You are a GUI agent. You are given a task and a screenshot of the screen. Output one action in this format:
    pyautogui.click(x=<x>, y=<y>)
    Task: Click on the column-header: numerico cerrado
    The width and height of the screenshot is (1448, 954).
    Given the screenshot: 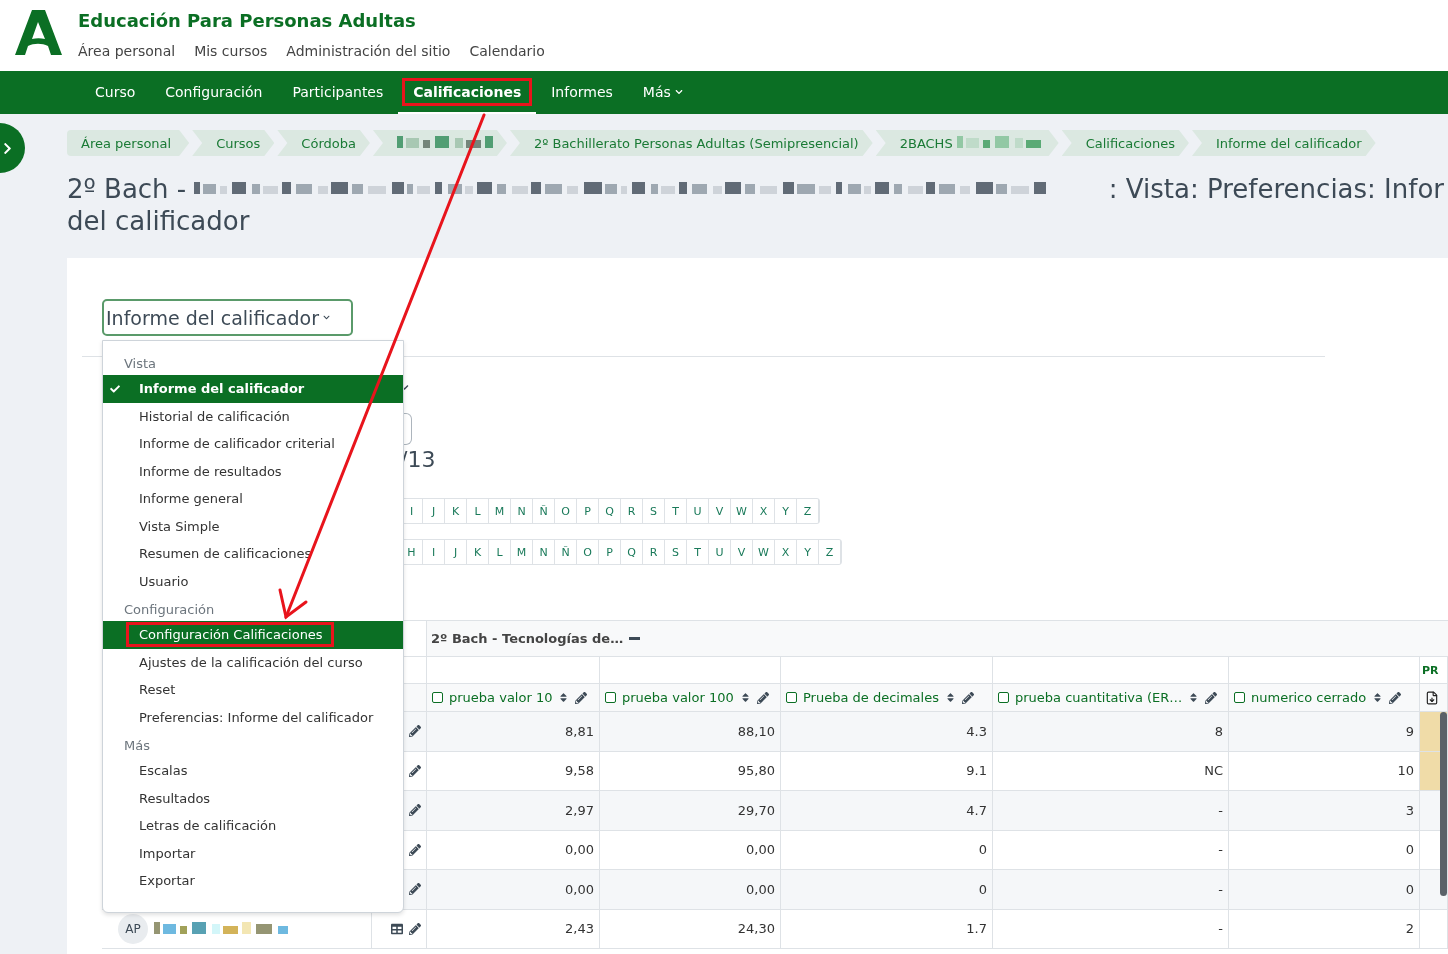 What is the action you would take?
    pyautogui.click(x=1309, y=697)
    